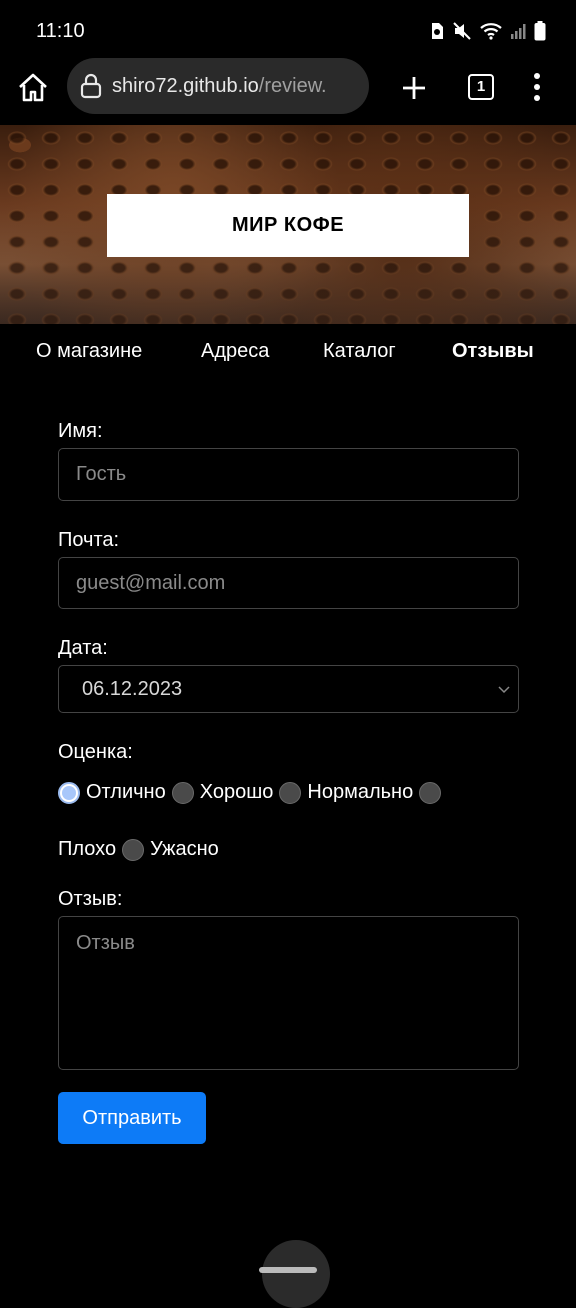 The height and width of the screenshot is (1308, 576). Describe the element at coordinates (481, 87) in the screenshot. I see `tab-switcher-button: 1` at that location.